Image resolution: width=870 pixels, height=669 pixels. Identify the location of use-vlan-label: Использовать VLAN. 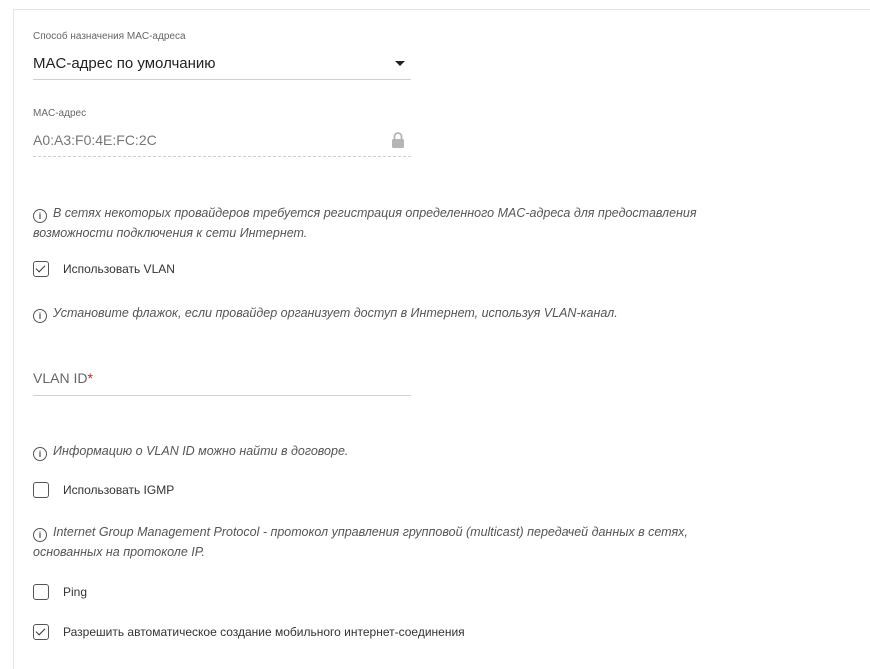
(119, 269).